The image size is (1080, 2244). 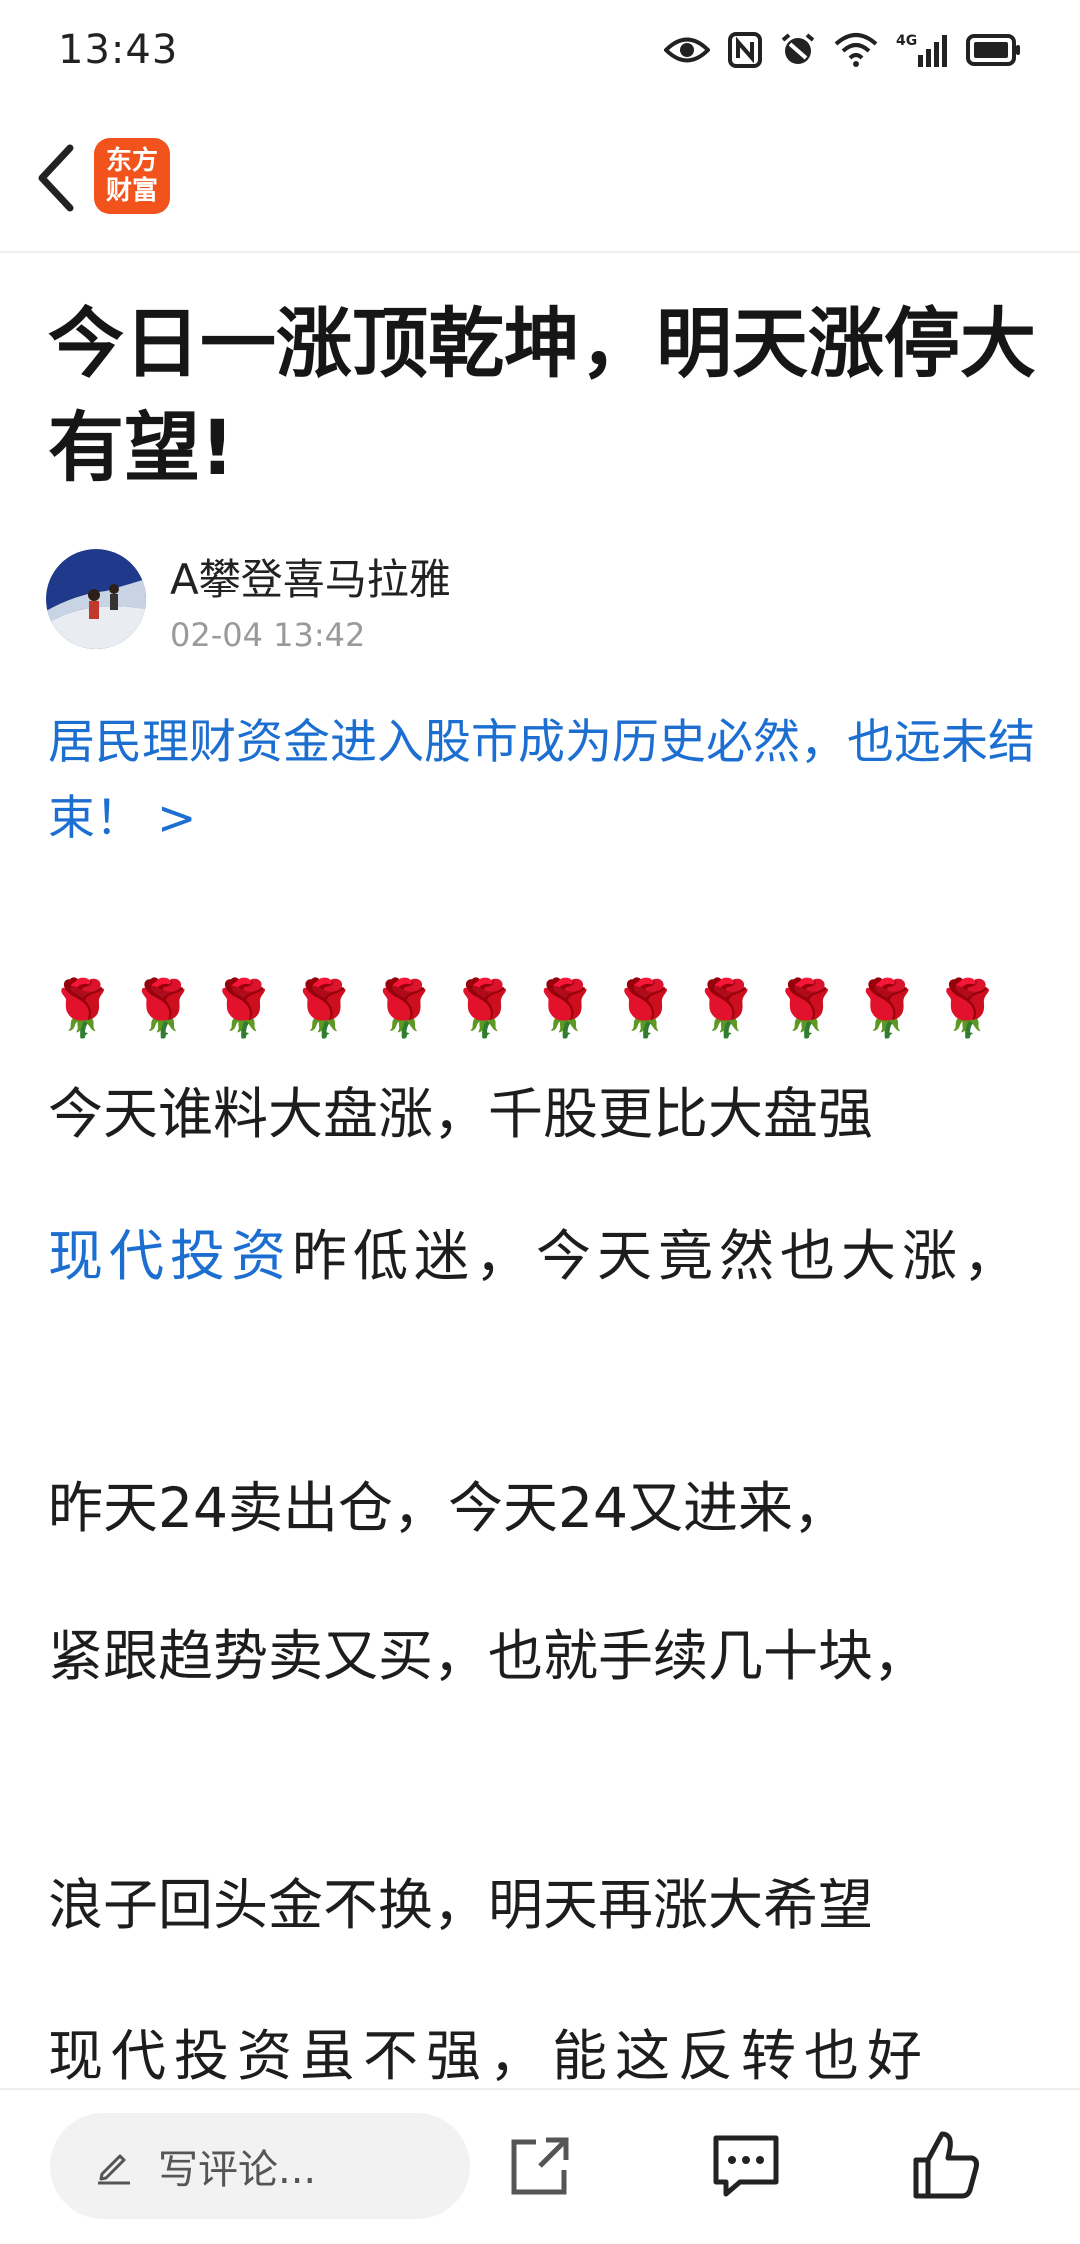 I want to click on body-paragraph-3: 昨天24卖出仓，今天24又进来，, so click(x=448, y=1508).